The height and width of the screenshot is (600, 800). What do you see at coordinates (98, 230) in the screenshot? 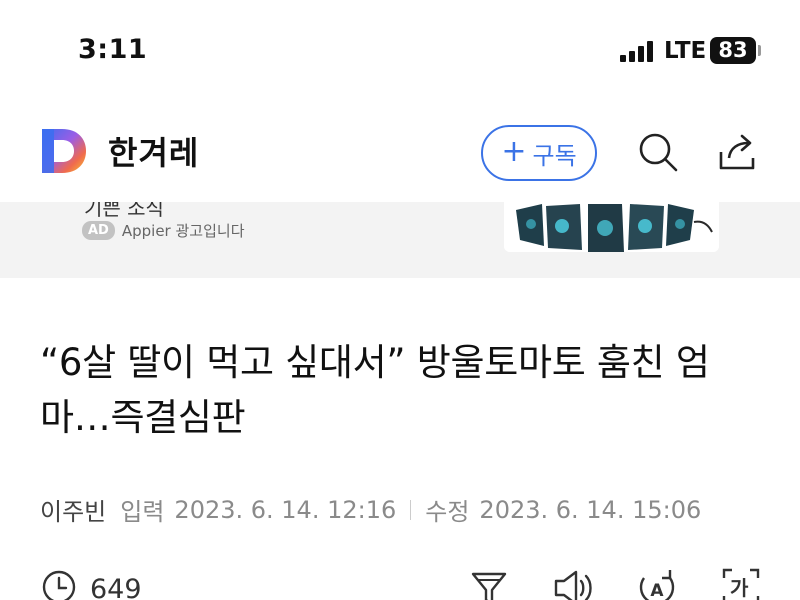
I see `ad-badge: AD` at bounding box center [98, 230].